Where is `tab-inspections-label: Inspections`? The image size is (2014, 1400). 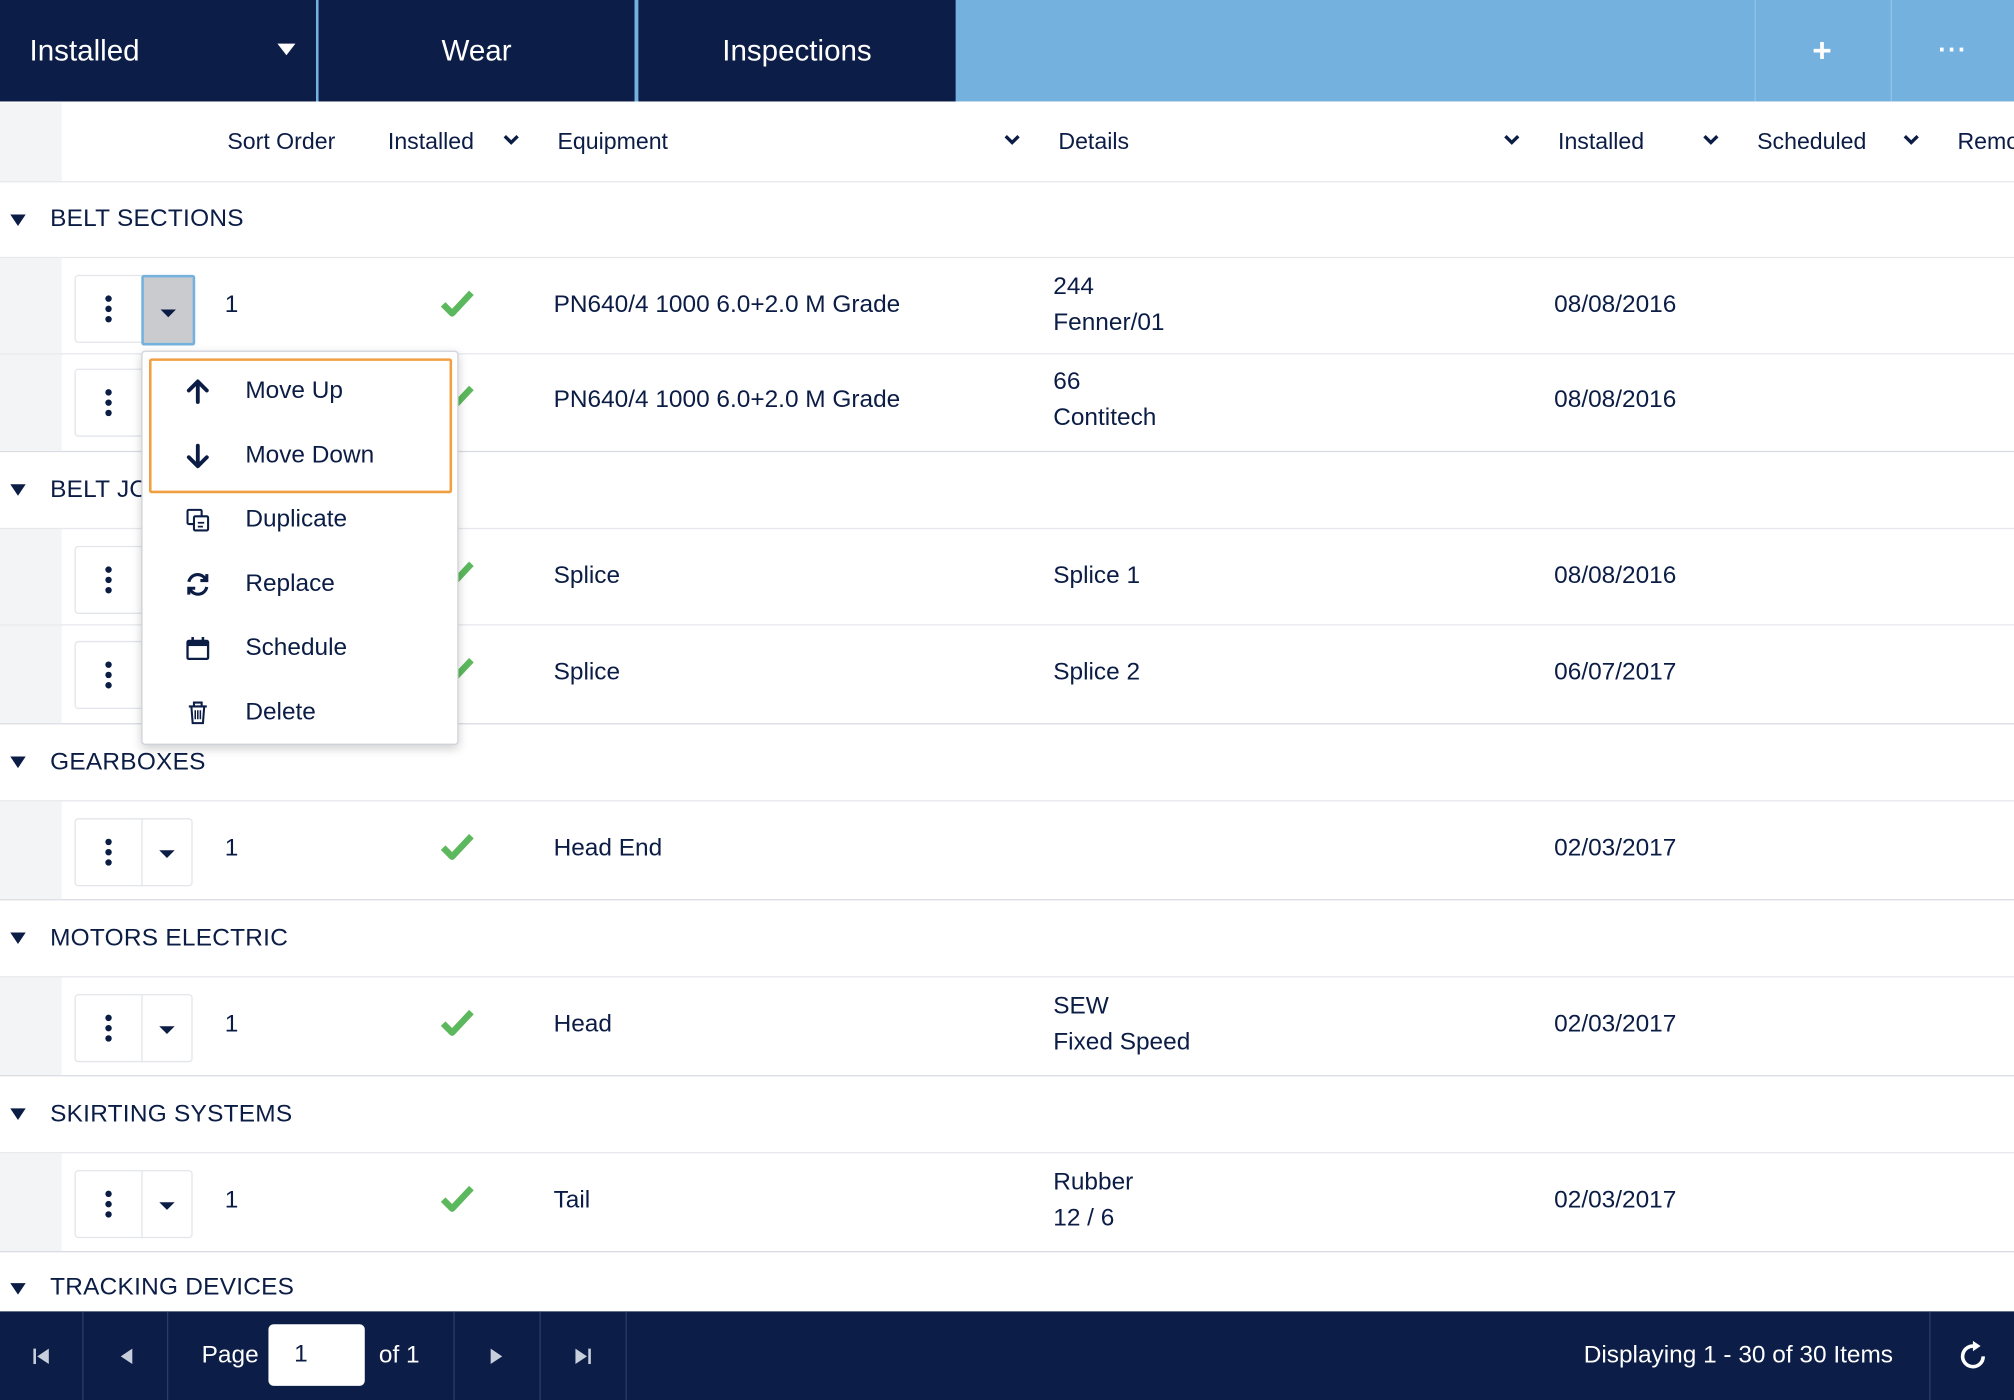
tab-inspections-label: Inspections is located at coordinates (797, 50).